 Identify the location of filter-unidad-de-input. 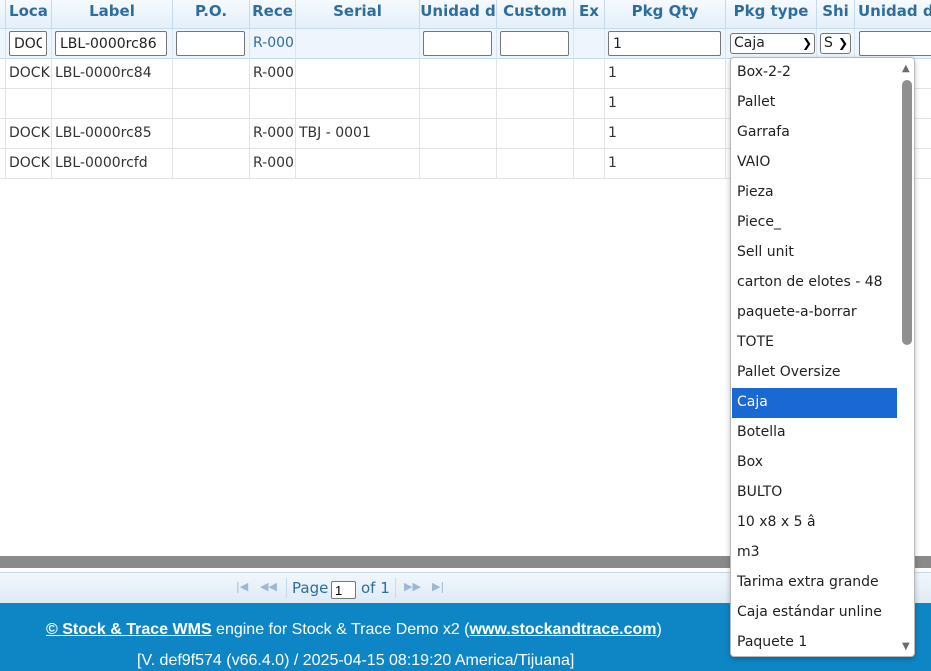
(895, 43).